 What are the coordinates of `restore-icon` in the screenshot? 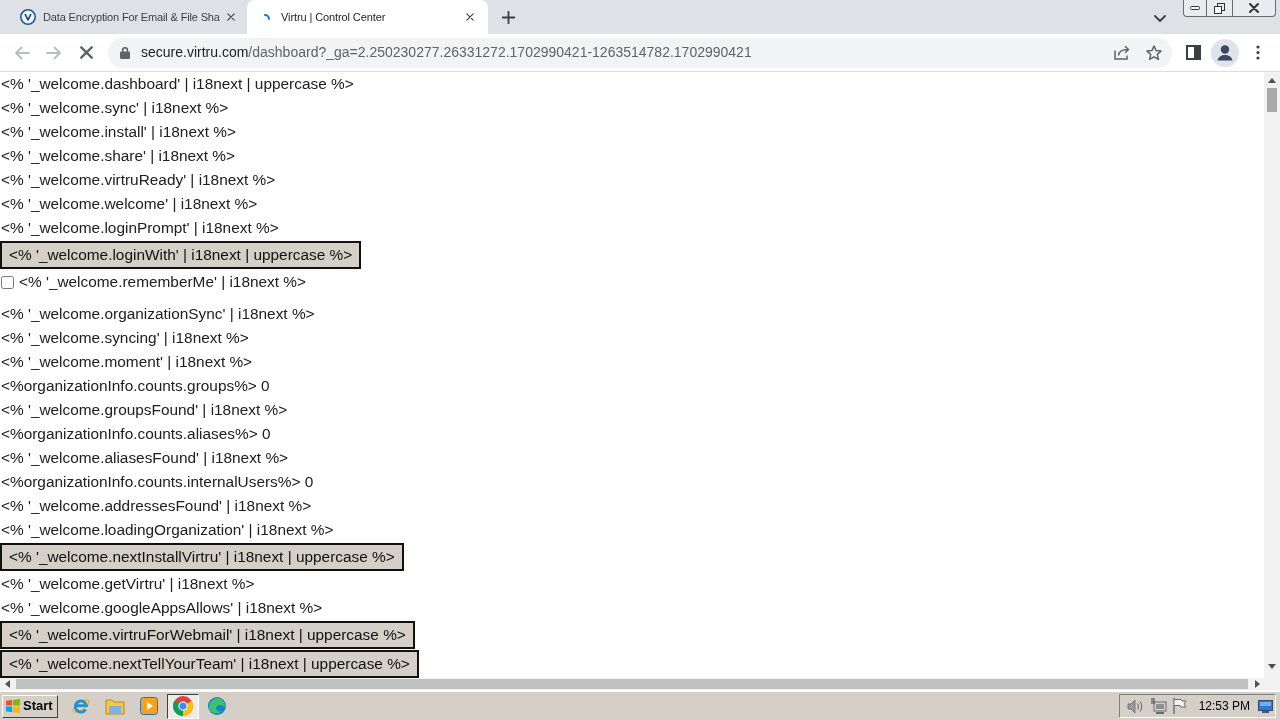 It's located at (1219, 8).